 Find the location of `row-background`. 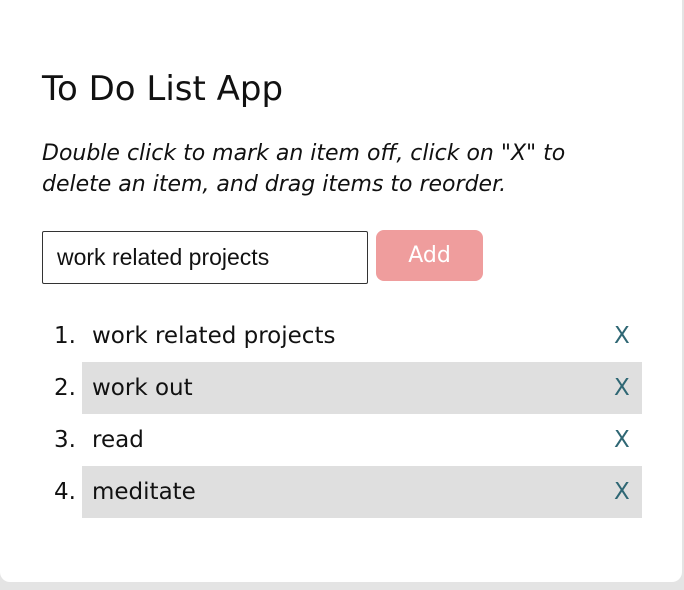

row-background is located at coordinates (362, 440).